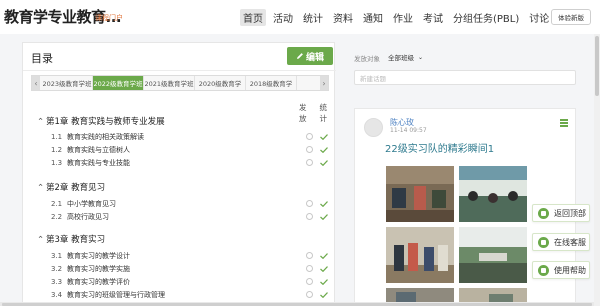 Image resolution: width=600 pixels, height=306 pixels. What do you see at coordinates (465, 77) in the screenshot?
I see `new-topic-input: 新建话题` at bounding box center [465, 77].